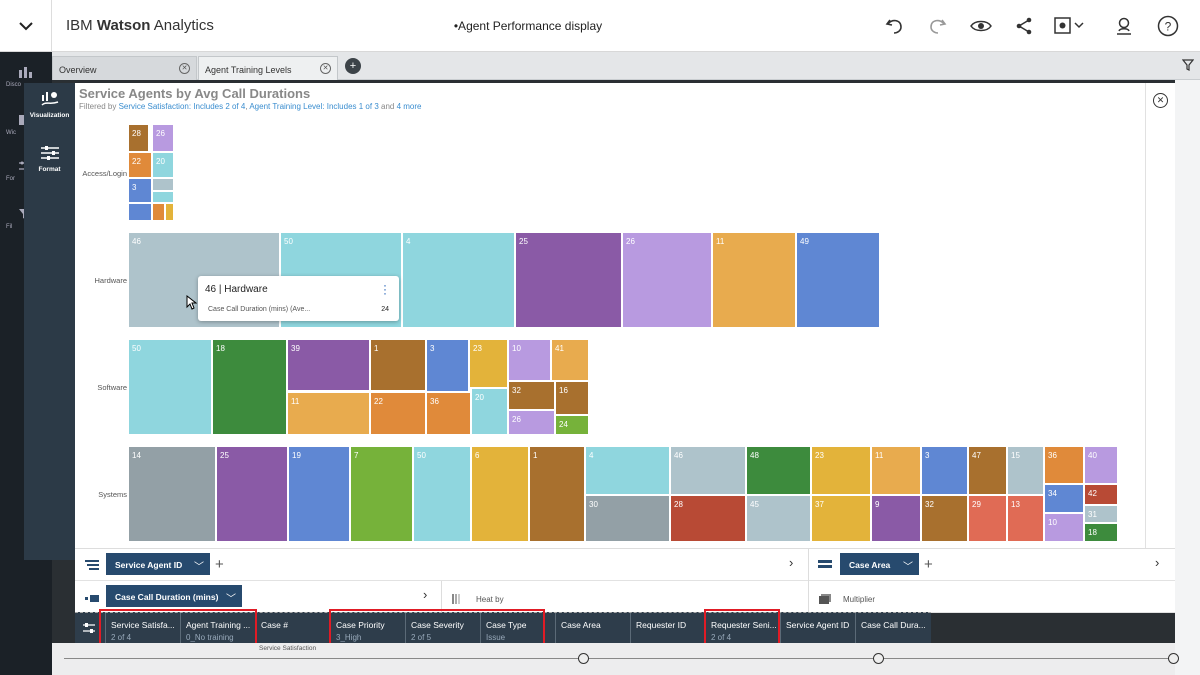  Describe the element at coordinates (236, 289) in the screenshot. I see `tooltip-title: 46 | Hardware` at that location.